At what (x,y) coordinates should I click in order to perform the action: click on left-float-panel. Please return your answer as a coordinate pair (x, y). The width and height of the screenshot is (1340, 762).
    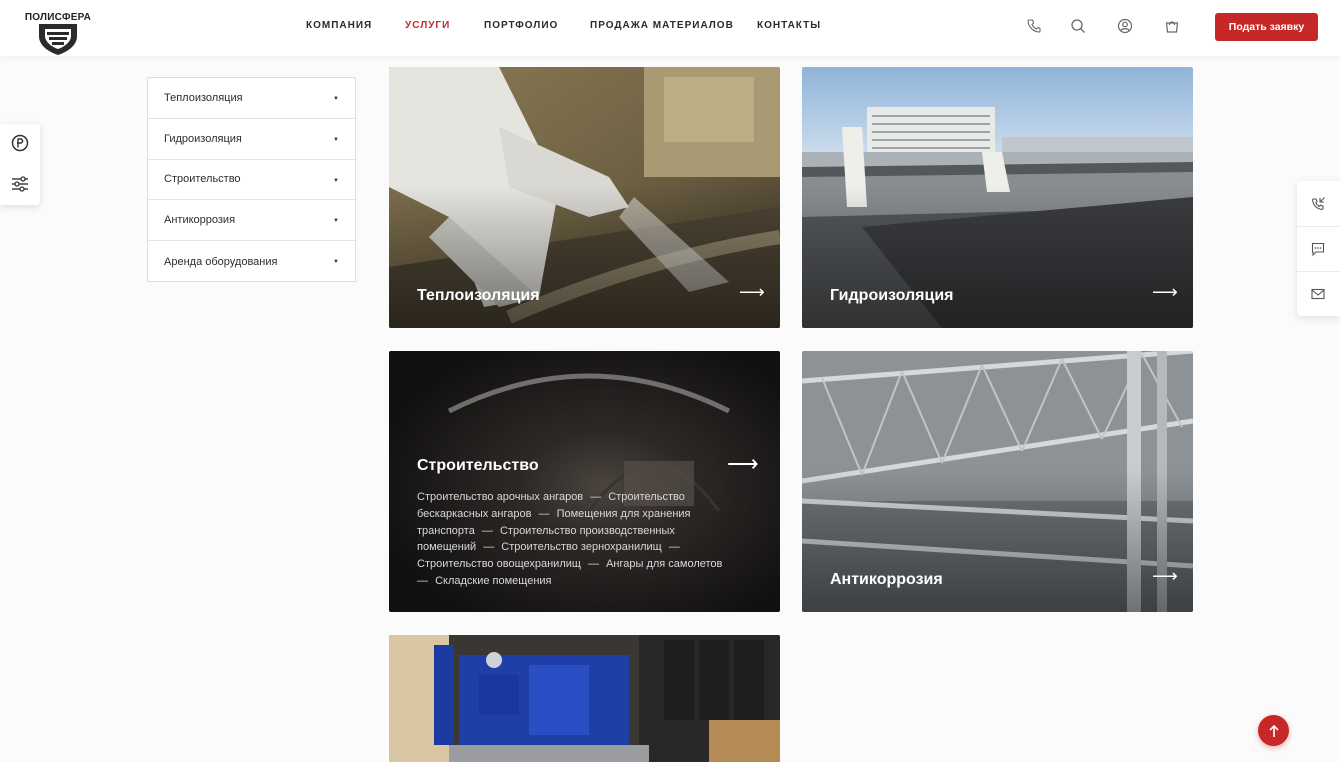
    Looking at the image, I should click on (20, 164).